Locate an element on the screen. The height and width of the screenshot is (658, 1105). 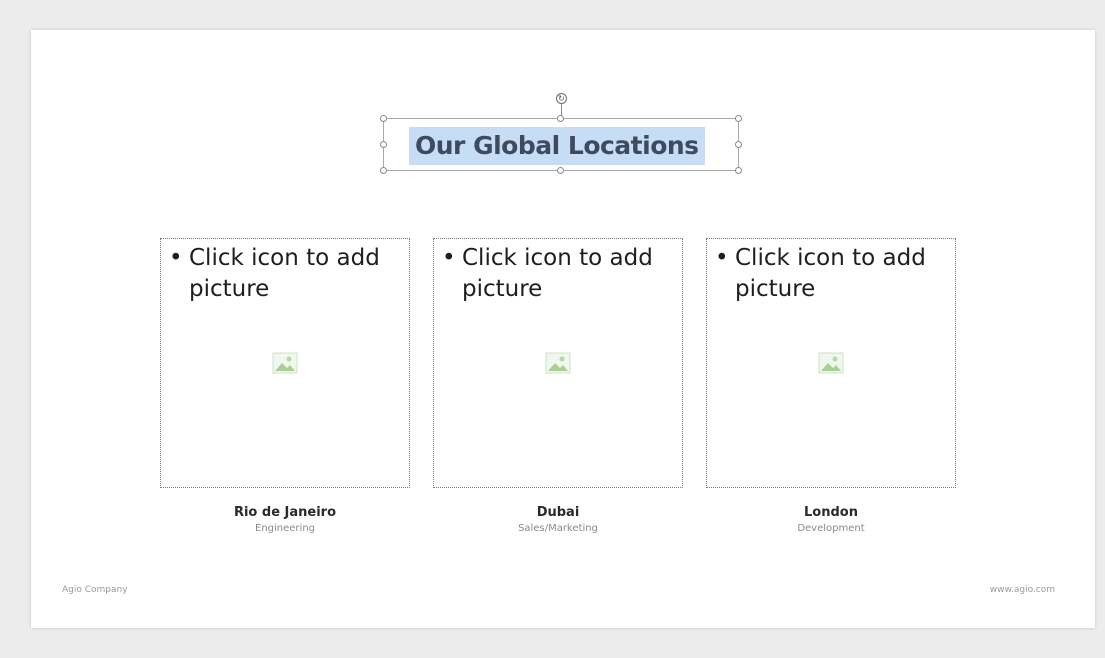
footer-company: Agio Company is located at coordinates (95, 590).